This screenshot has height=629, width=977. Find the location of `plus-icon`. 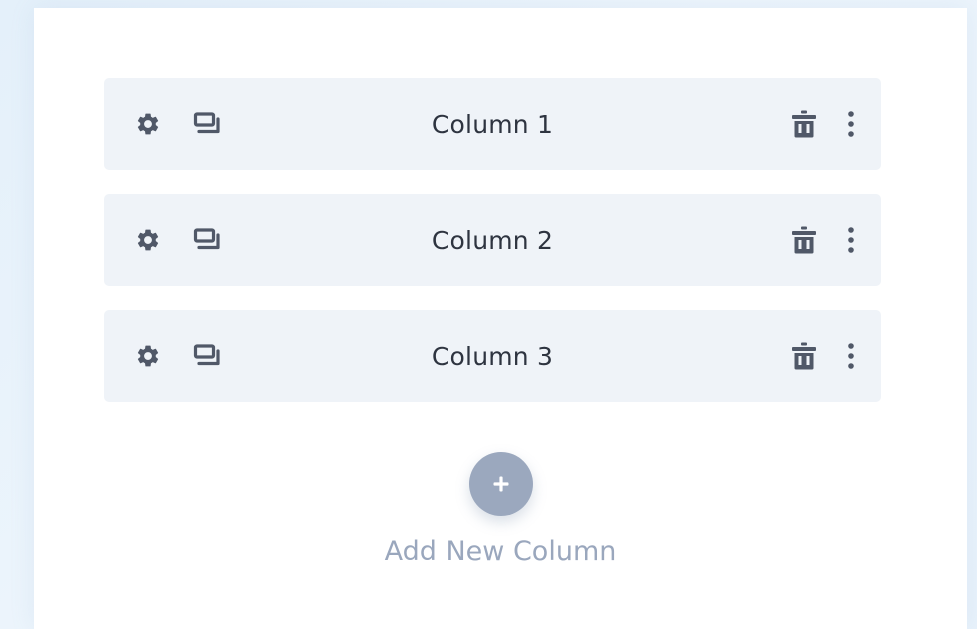

plus-icon is located at coordinates (500, 484).